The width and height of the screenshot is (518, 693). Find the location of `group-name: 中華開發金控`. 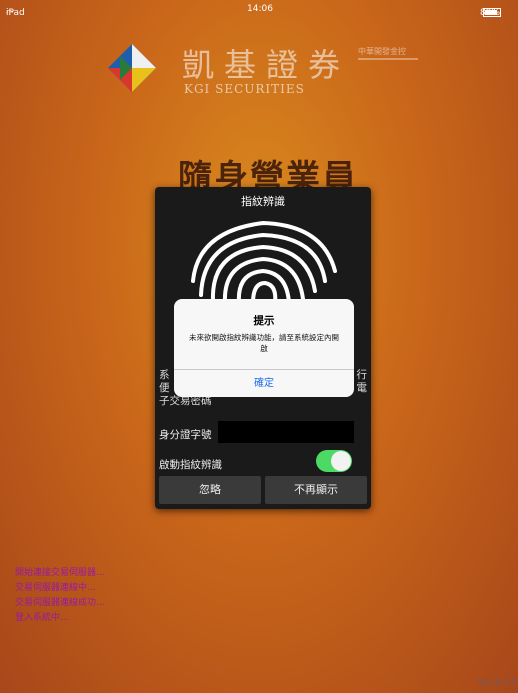

group-name: 中華開發金控 is located at coordinates (382, 51).